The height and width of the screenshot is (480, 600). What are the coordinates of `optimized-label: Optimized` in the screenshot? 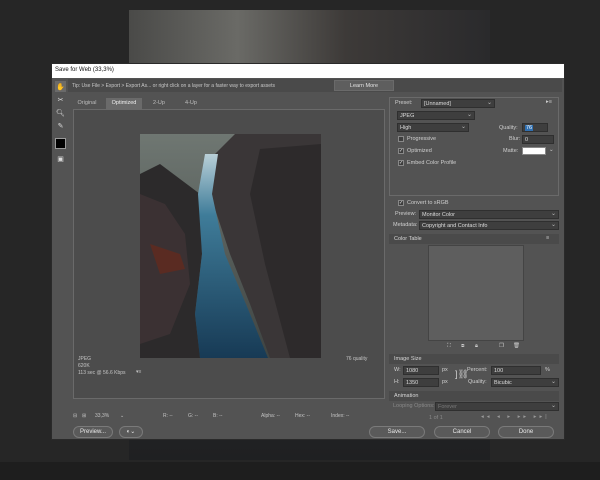 It's located at (419, 151).